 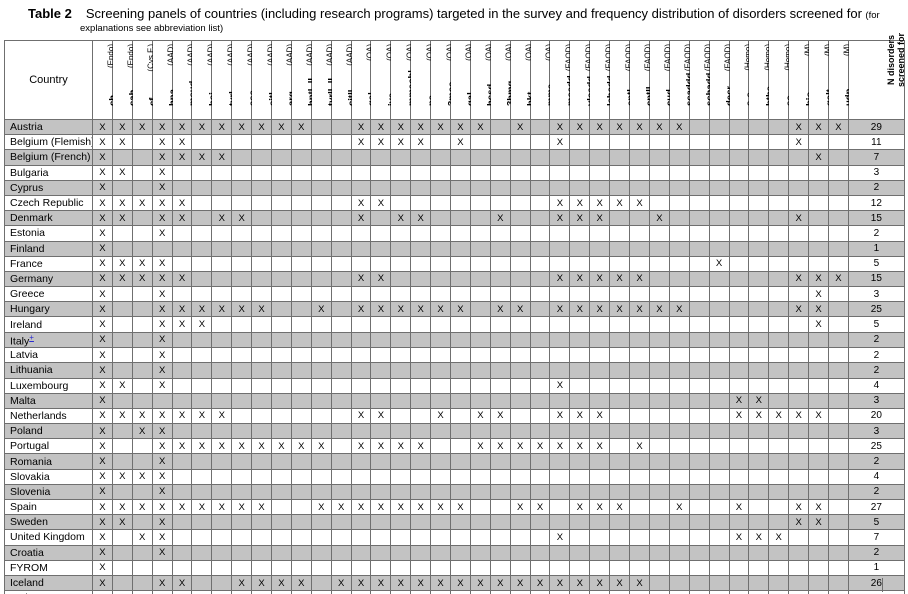 What do you see at coordinates (818, 127) in the screenshot?
I see `cell-galt: X` at bounding box center [818, 127].